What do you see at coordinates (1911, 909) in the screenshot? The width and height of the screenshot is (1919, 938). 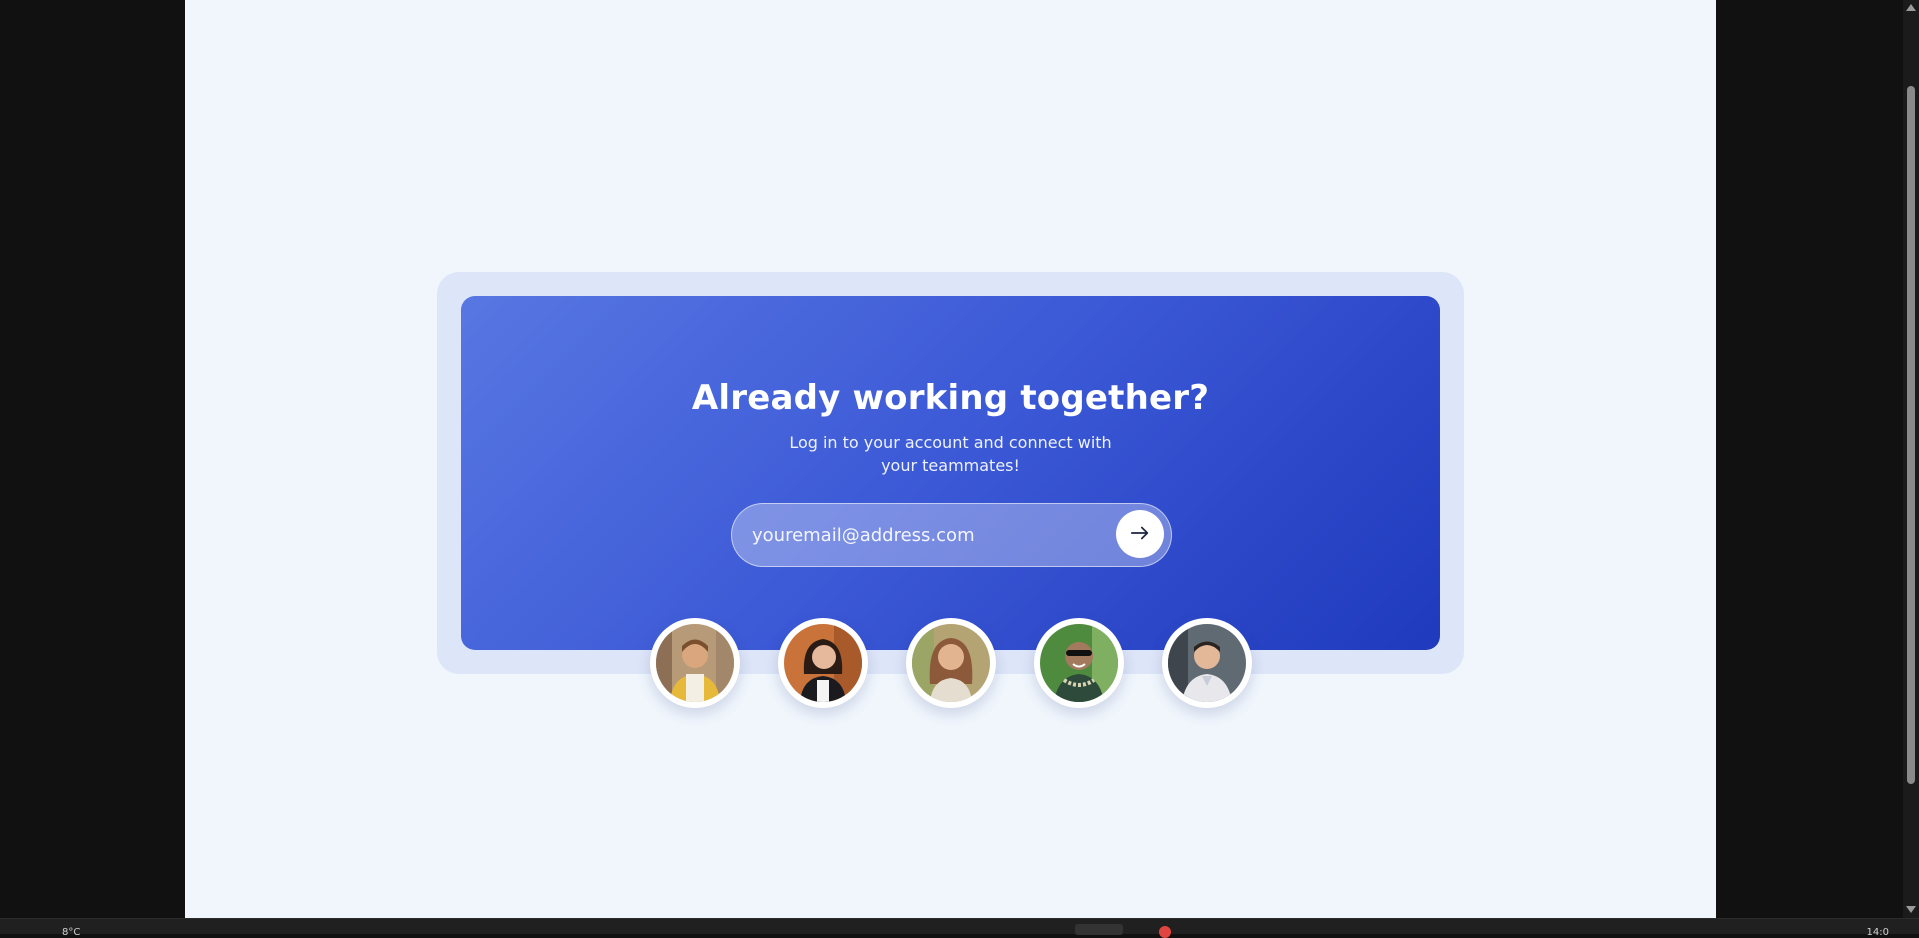 I see `scroll-down-arrow-icon` at bounding box center [1911, 909].